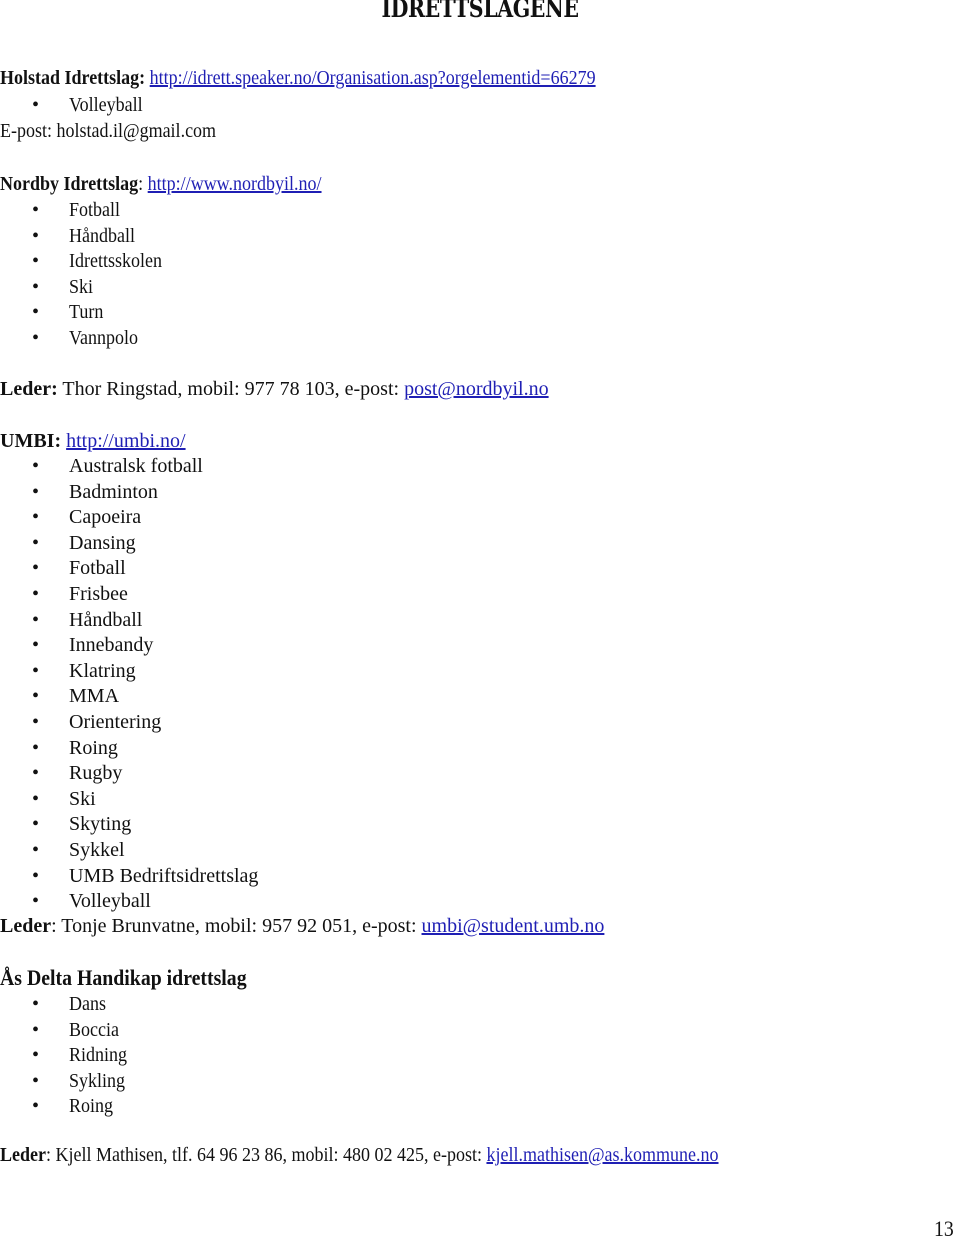 The width and height of the screenshot is (960, 1242). Describe the element at coordinates (104, 338) in the screenshot. I see `activity-label: Vannpolo` at that location.